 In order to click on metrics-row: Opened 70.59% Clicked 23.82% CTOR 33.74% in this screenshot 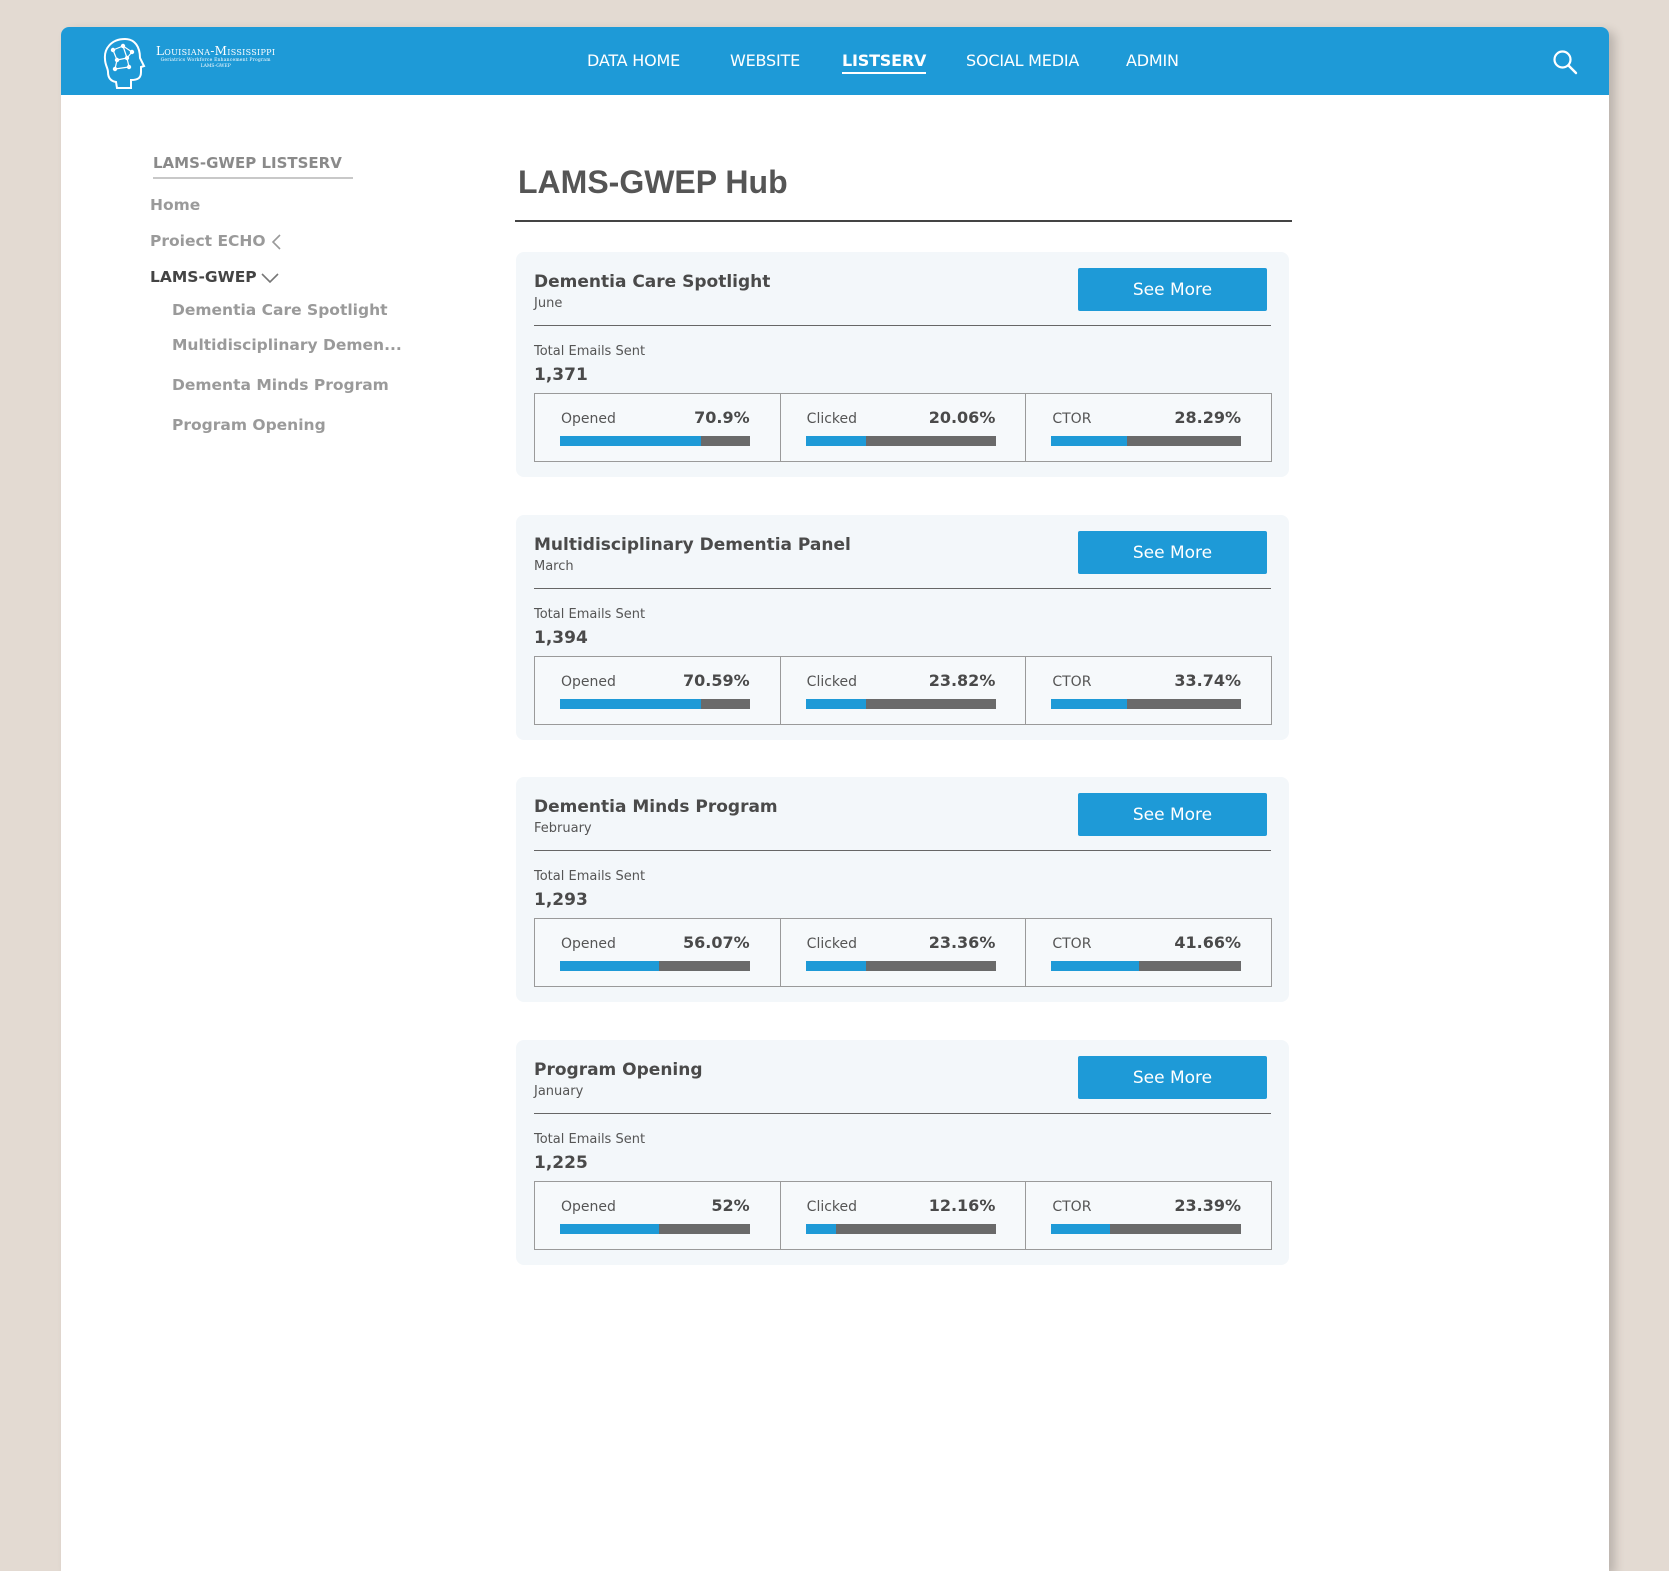, I will do `click(903, 690)`.